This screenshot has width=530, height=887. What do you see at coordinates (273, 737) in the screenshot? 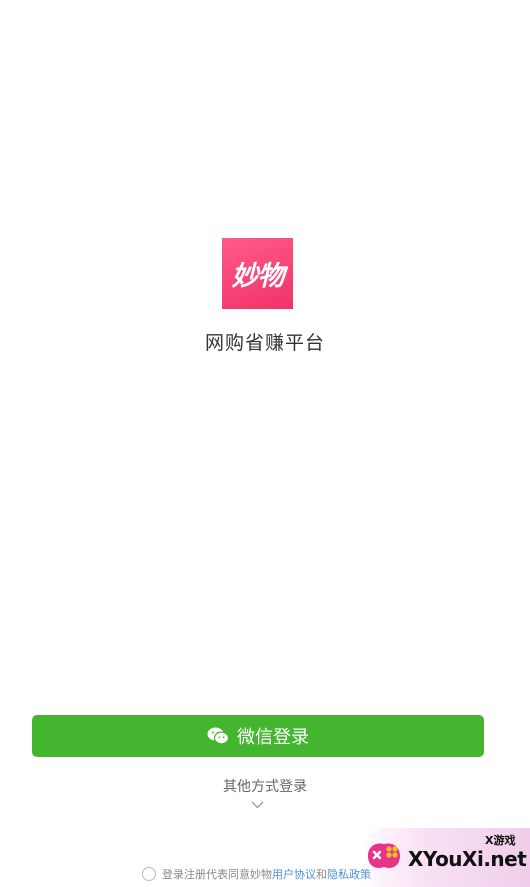
I see `wechat-login-label: 微信登录` at bounding box center [273, 737].